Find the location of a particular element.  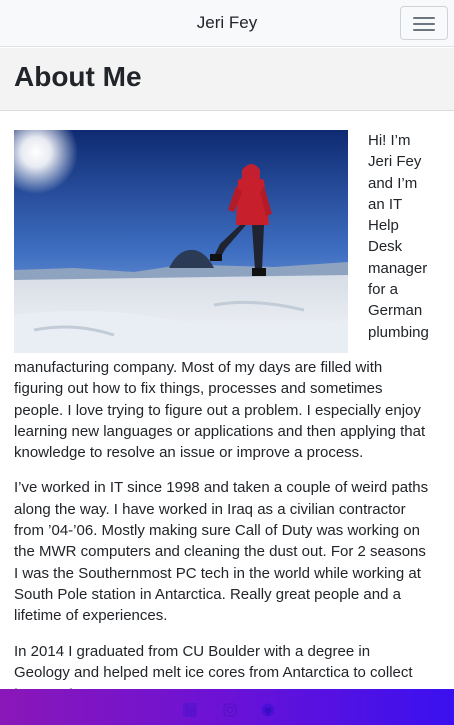

navbar: Jeri Fey is located at coordinates (227, 23).